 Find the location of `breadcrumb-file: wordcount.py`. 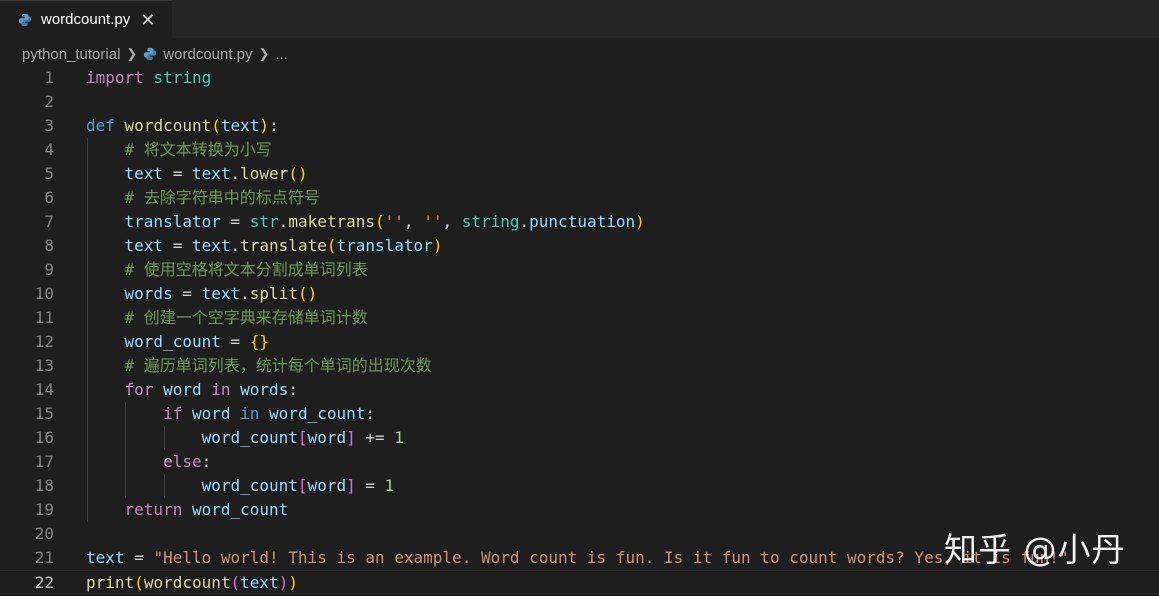

breadcrumb-file: wordcount.py is located at coordinates (207, 54).